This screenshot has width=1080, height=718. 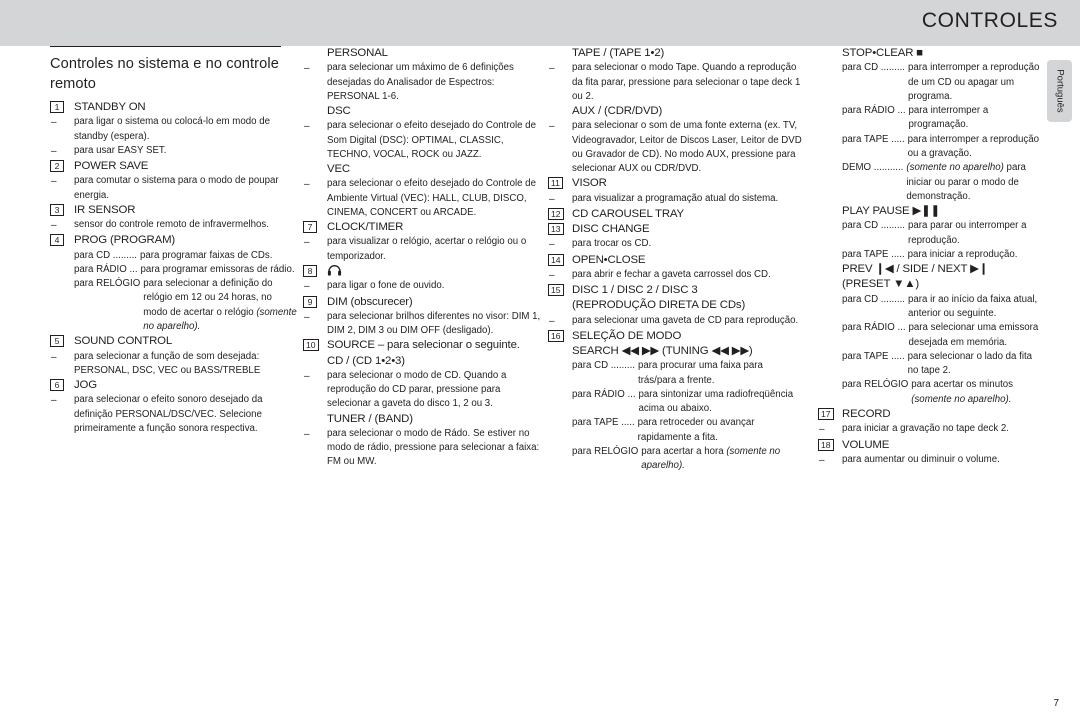 I want to click on item-heading: PLAY PAUSE ▶❚❚, so click(x=891, y=211).